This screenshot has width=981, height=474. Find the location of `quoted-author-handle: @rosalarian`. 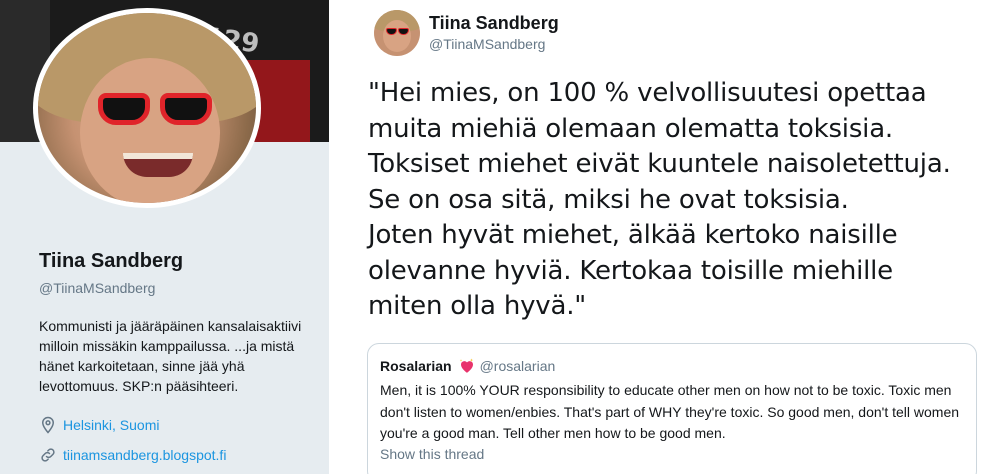

quoted-author-handle: @rosalarian is located at coordinates (518, 366).